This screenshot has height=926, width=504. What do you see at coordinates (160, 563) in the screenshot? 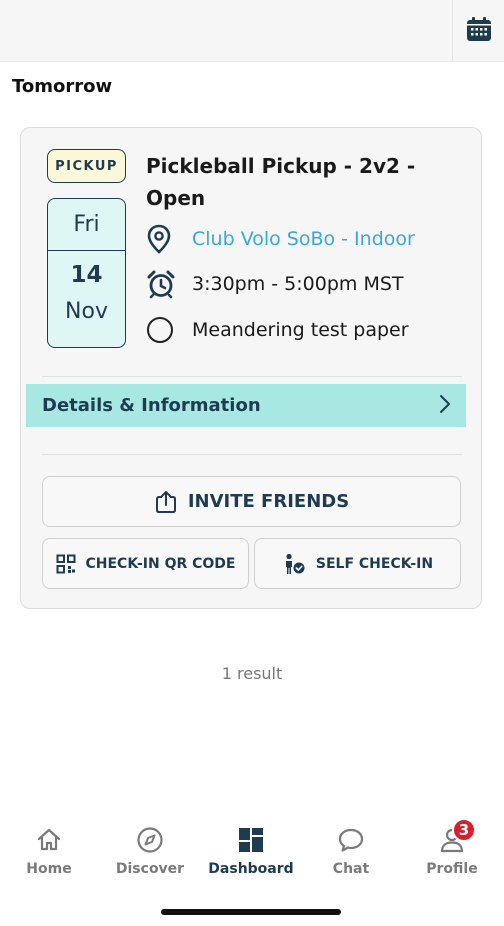
I see `qr-label: CHECK-IN QR CODE` at bounding box center [160, 563].